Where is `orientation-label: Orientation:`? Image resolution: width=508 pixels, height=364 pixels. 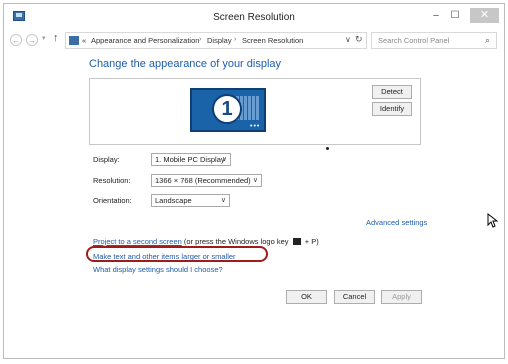 orientation-label: Orientation: is located at coordinates (112, 200).